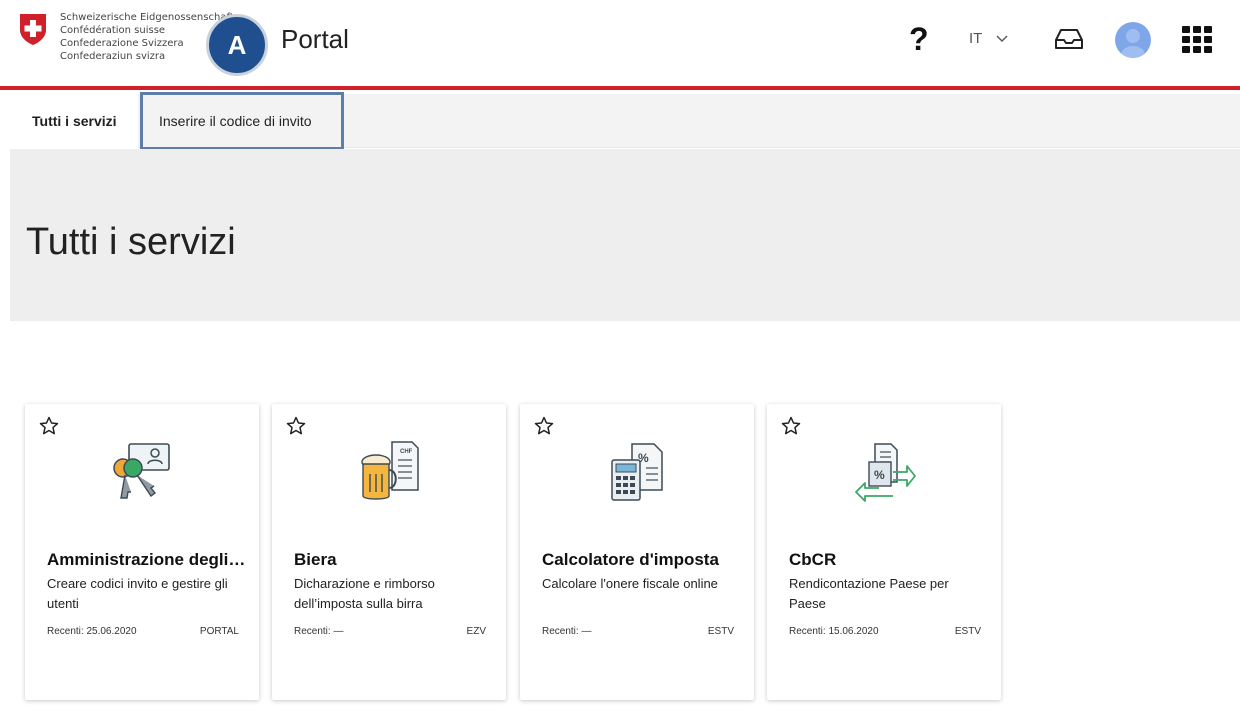 The height and width of the screenshot is (707, 1240). What do you see at coordinates (637, 472) in the screenshot?
I see `calculator-document-icon: %` at bounding box center [637, 472].